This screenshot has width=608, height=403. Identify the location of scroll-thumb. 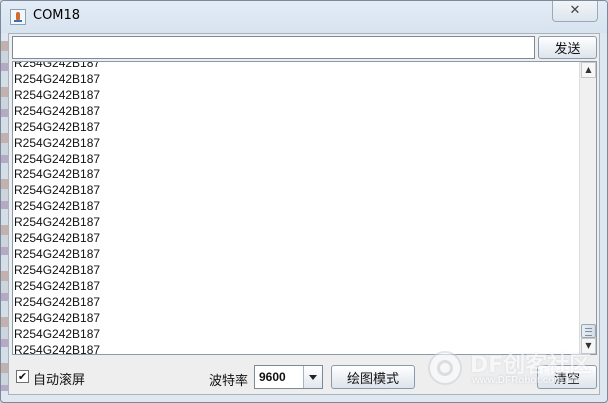
(588, 331).